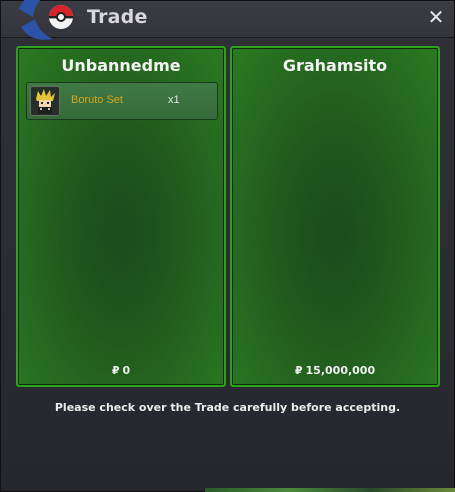 The height and width of the screenshot is (492, 455). What do you see at coordinates (335, 65) in the screenshot?
I see `trader-name: Grahamsito` at bounding box center [335, 65].